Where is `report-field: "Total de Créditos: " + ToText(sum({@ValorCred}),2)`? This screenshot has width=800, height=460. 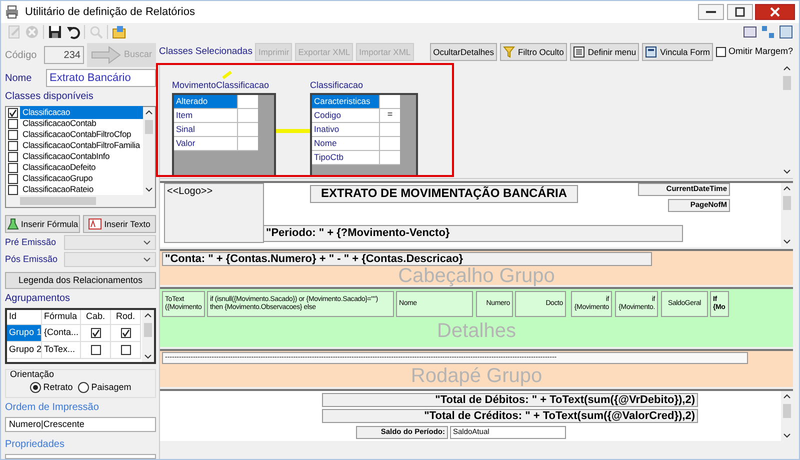
report-field: "Total de Créditos: " + ToText(sum({@ValorCred}),2) is located at coordinates (510, 416).